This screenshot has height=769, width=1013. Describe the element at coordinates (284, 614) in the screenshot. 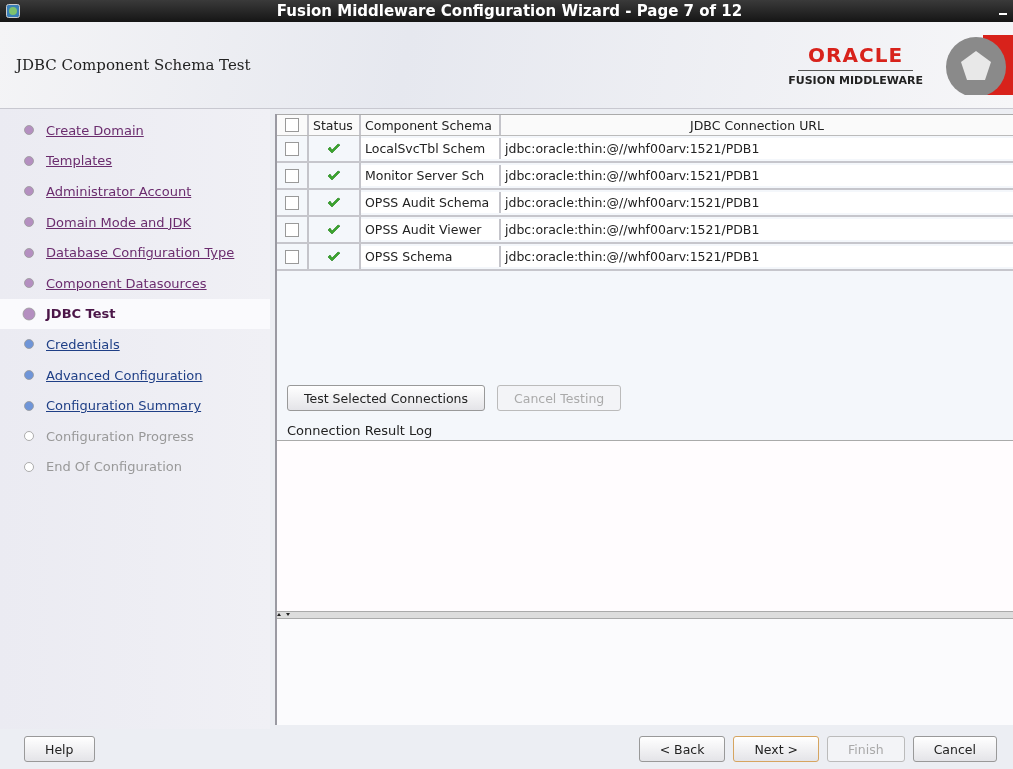

I see `splitter-arrows-icon` at that location.